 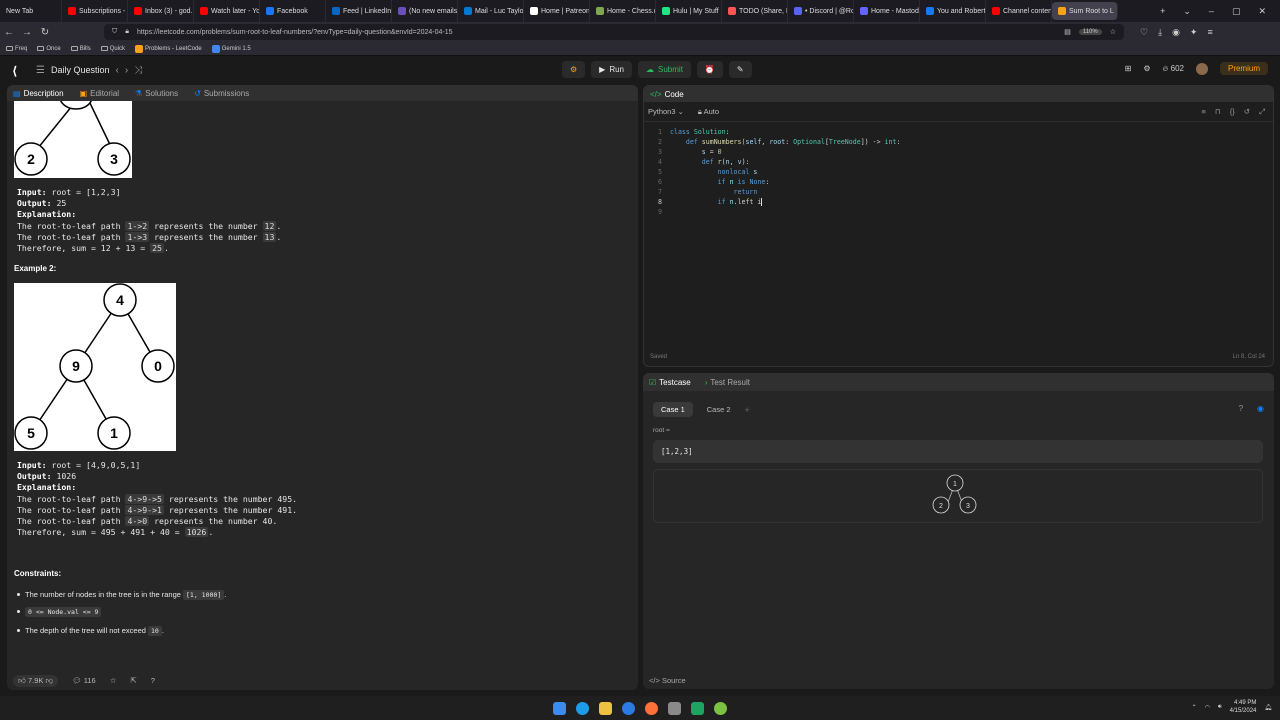 What do you see at coordinates (821, 11) in the screenshot?
I see `browser-tab: • Discord | @Rob` at bounding box center [821, 11].